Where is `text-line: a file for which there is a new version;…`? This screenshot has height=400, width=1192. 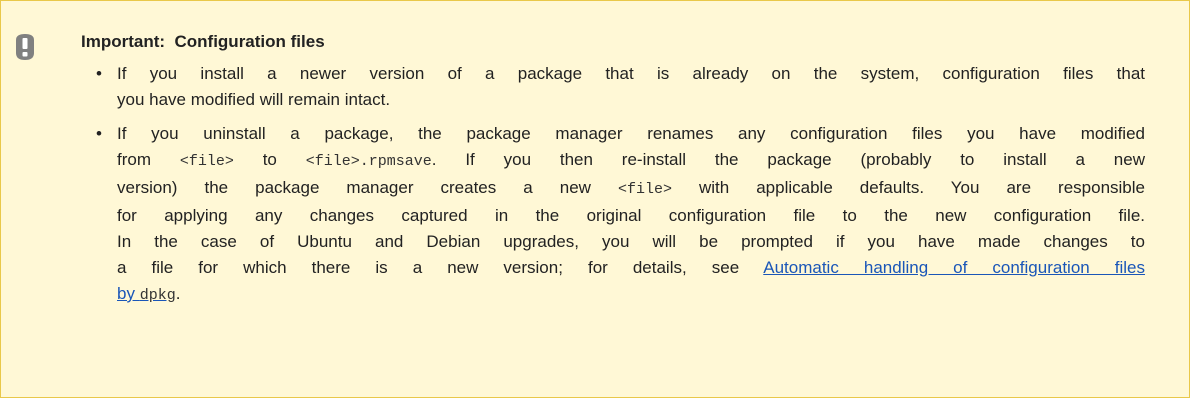
text-line: a file for which there is a new version;… is located at coordinates (631, 267).